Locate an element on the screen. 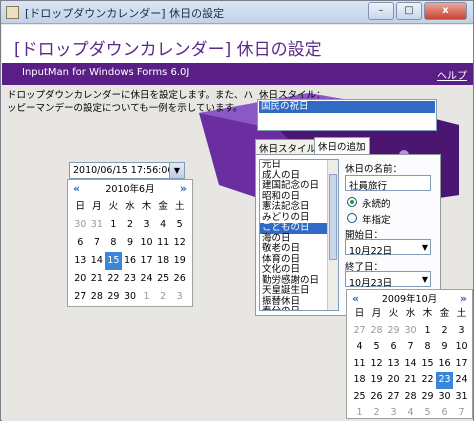 The width and height of the screenshot is (474, 422). close-button: x is located at coordinates (445, 11).